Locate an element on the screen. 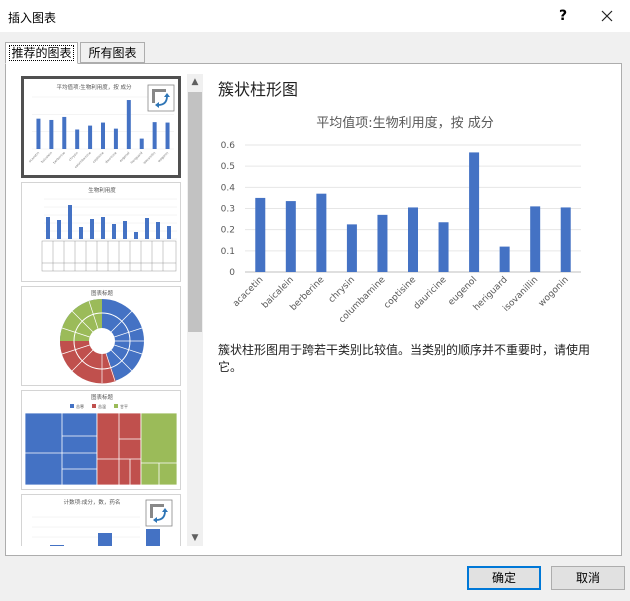  y-tick-label: 0.6 is located at coordinates (228, 146).